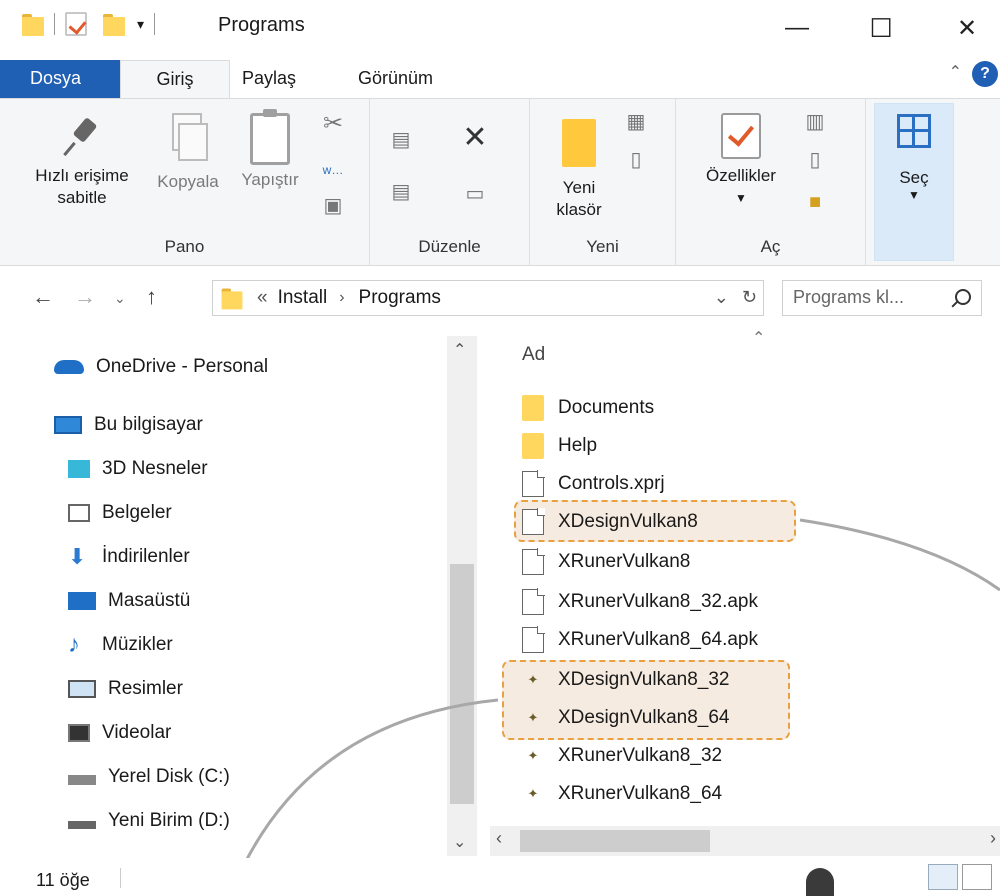 This screenshot has height=896, width=1000. I want to click on item-count: 11 öğe, so click(63, 880).